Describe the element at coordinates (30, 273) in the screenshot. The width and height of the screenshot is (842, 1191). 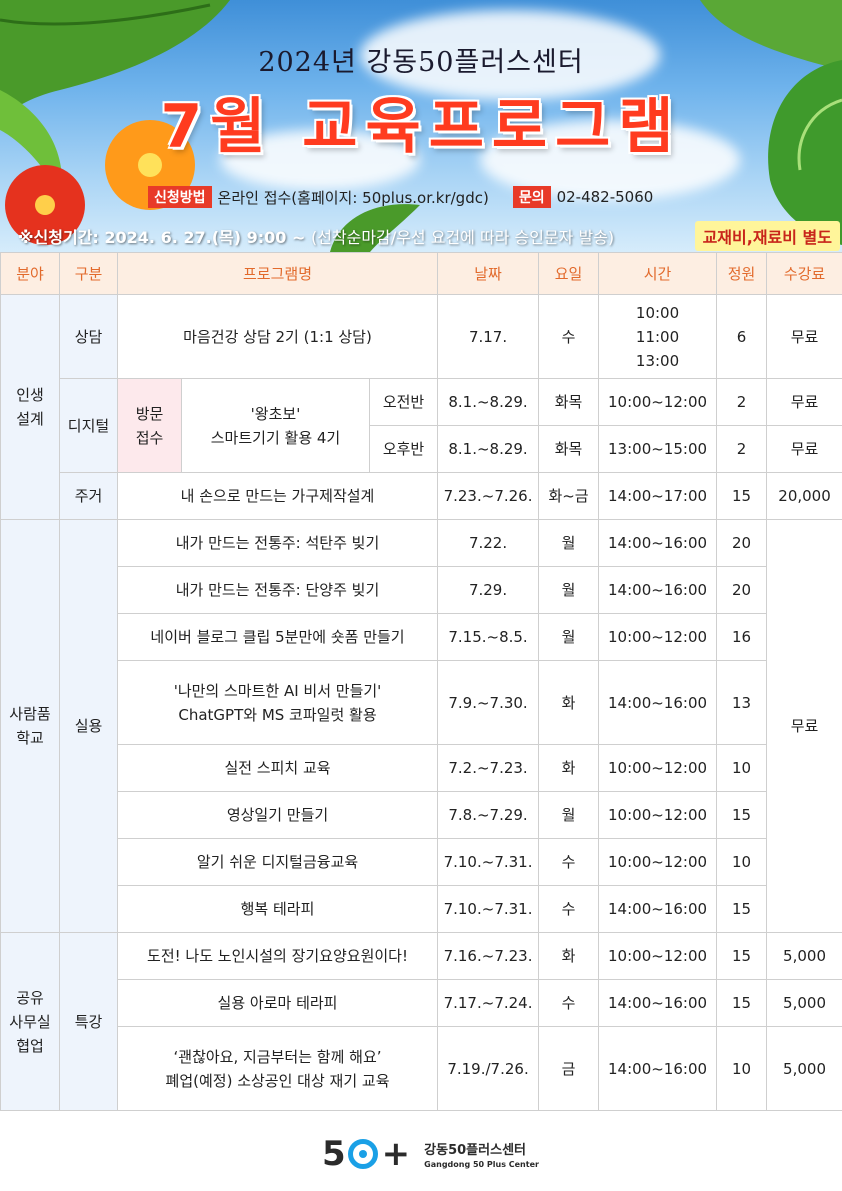
I see `col-header-field: 분야` at that location.